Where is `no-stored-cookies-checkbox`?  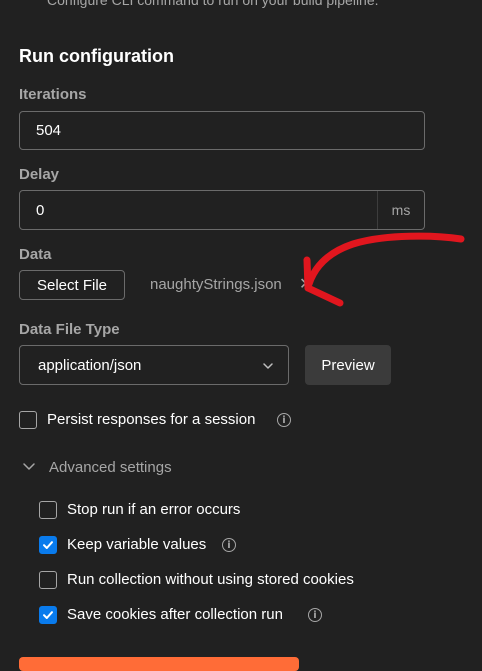
no-stored-cookies-checkbox is located at coordinates (48, 580).